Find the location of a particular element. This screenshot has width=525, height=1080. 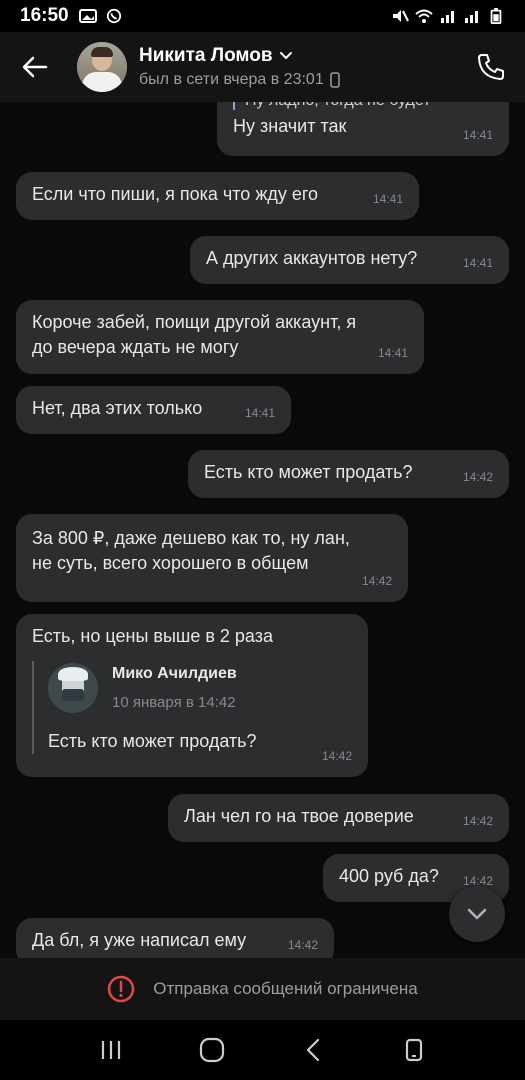

scroll-to-bottom-button is located at coordinates (477, 914).